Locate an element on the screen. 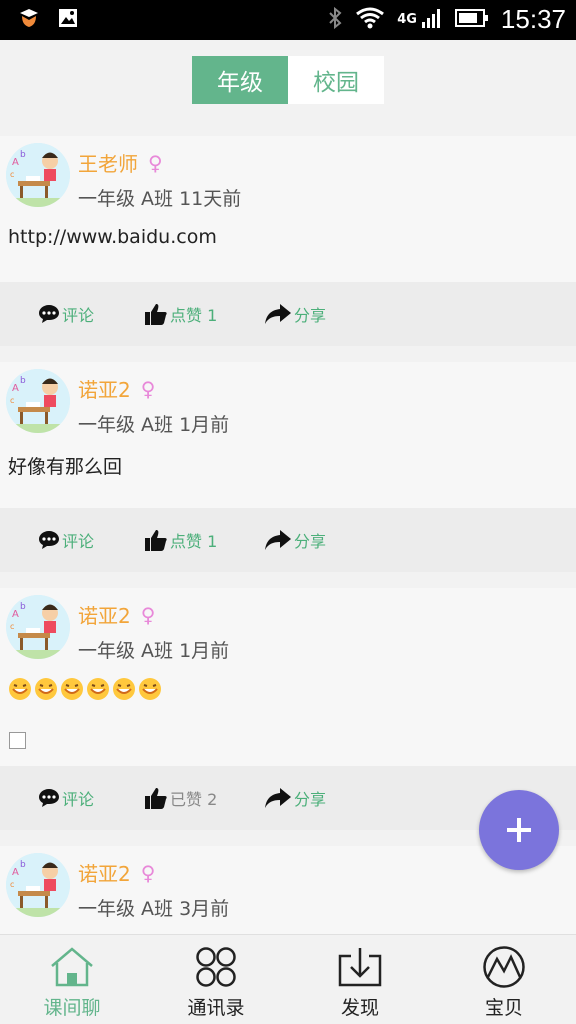  nav-label: 通讯录 is located at coordinates (216, 1008).